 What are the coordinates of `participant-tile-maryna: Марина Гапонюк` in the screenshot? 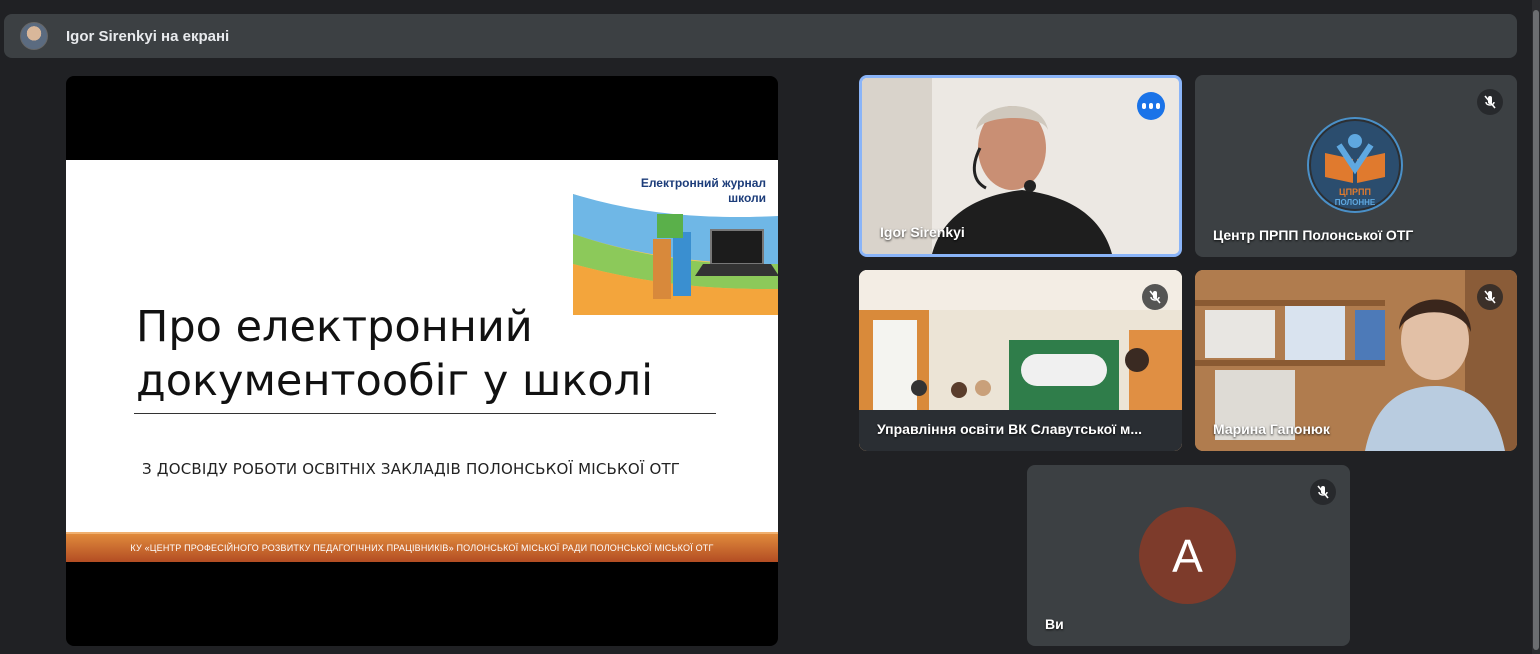 It's located at (1356, 360).